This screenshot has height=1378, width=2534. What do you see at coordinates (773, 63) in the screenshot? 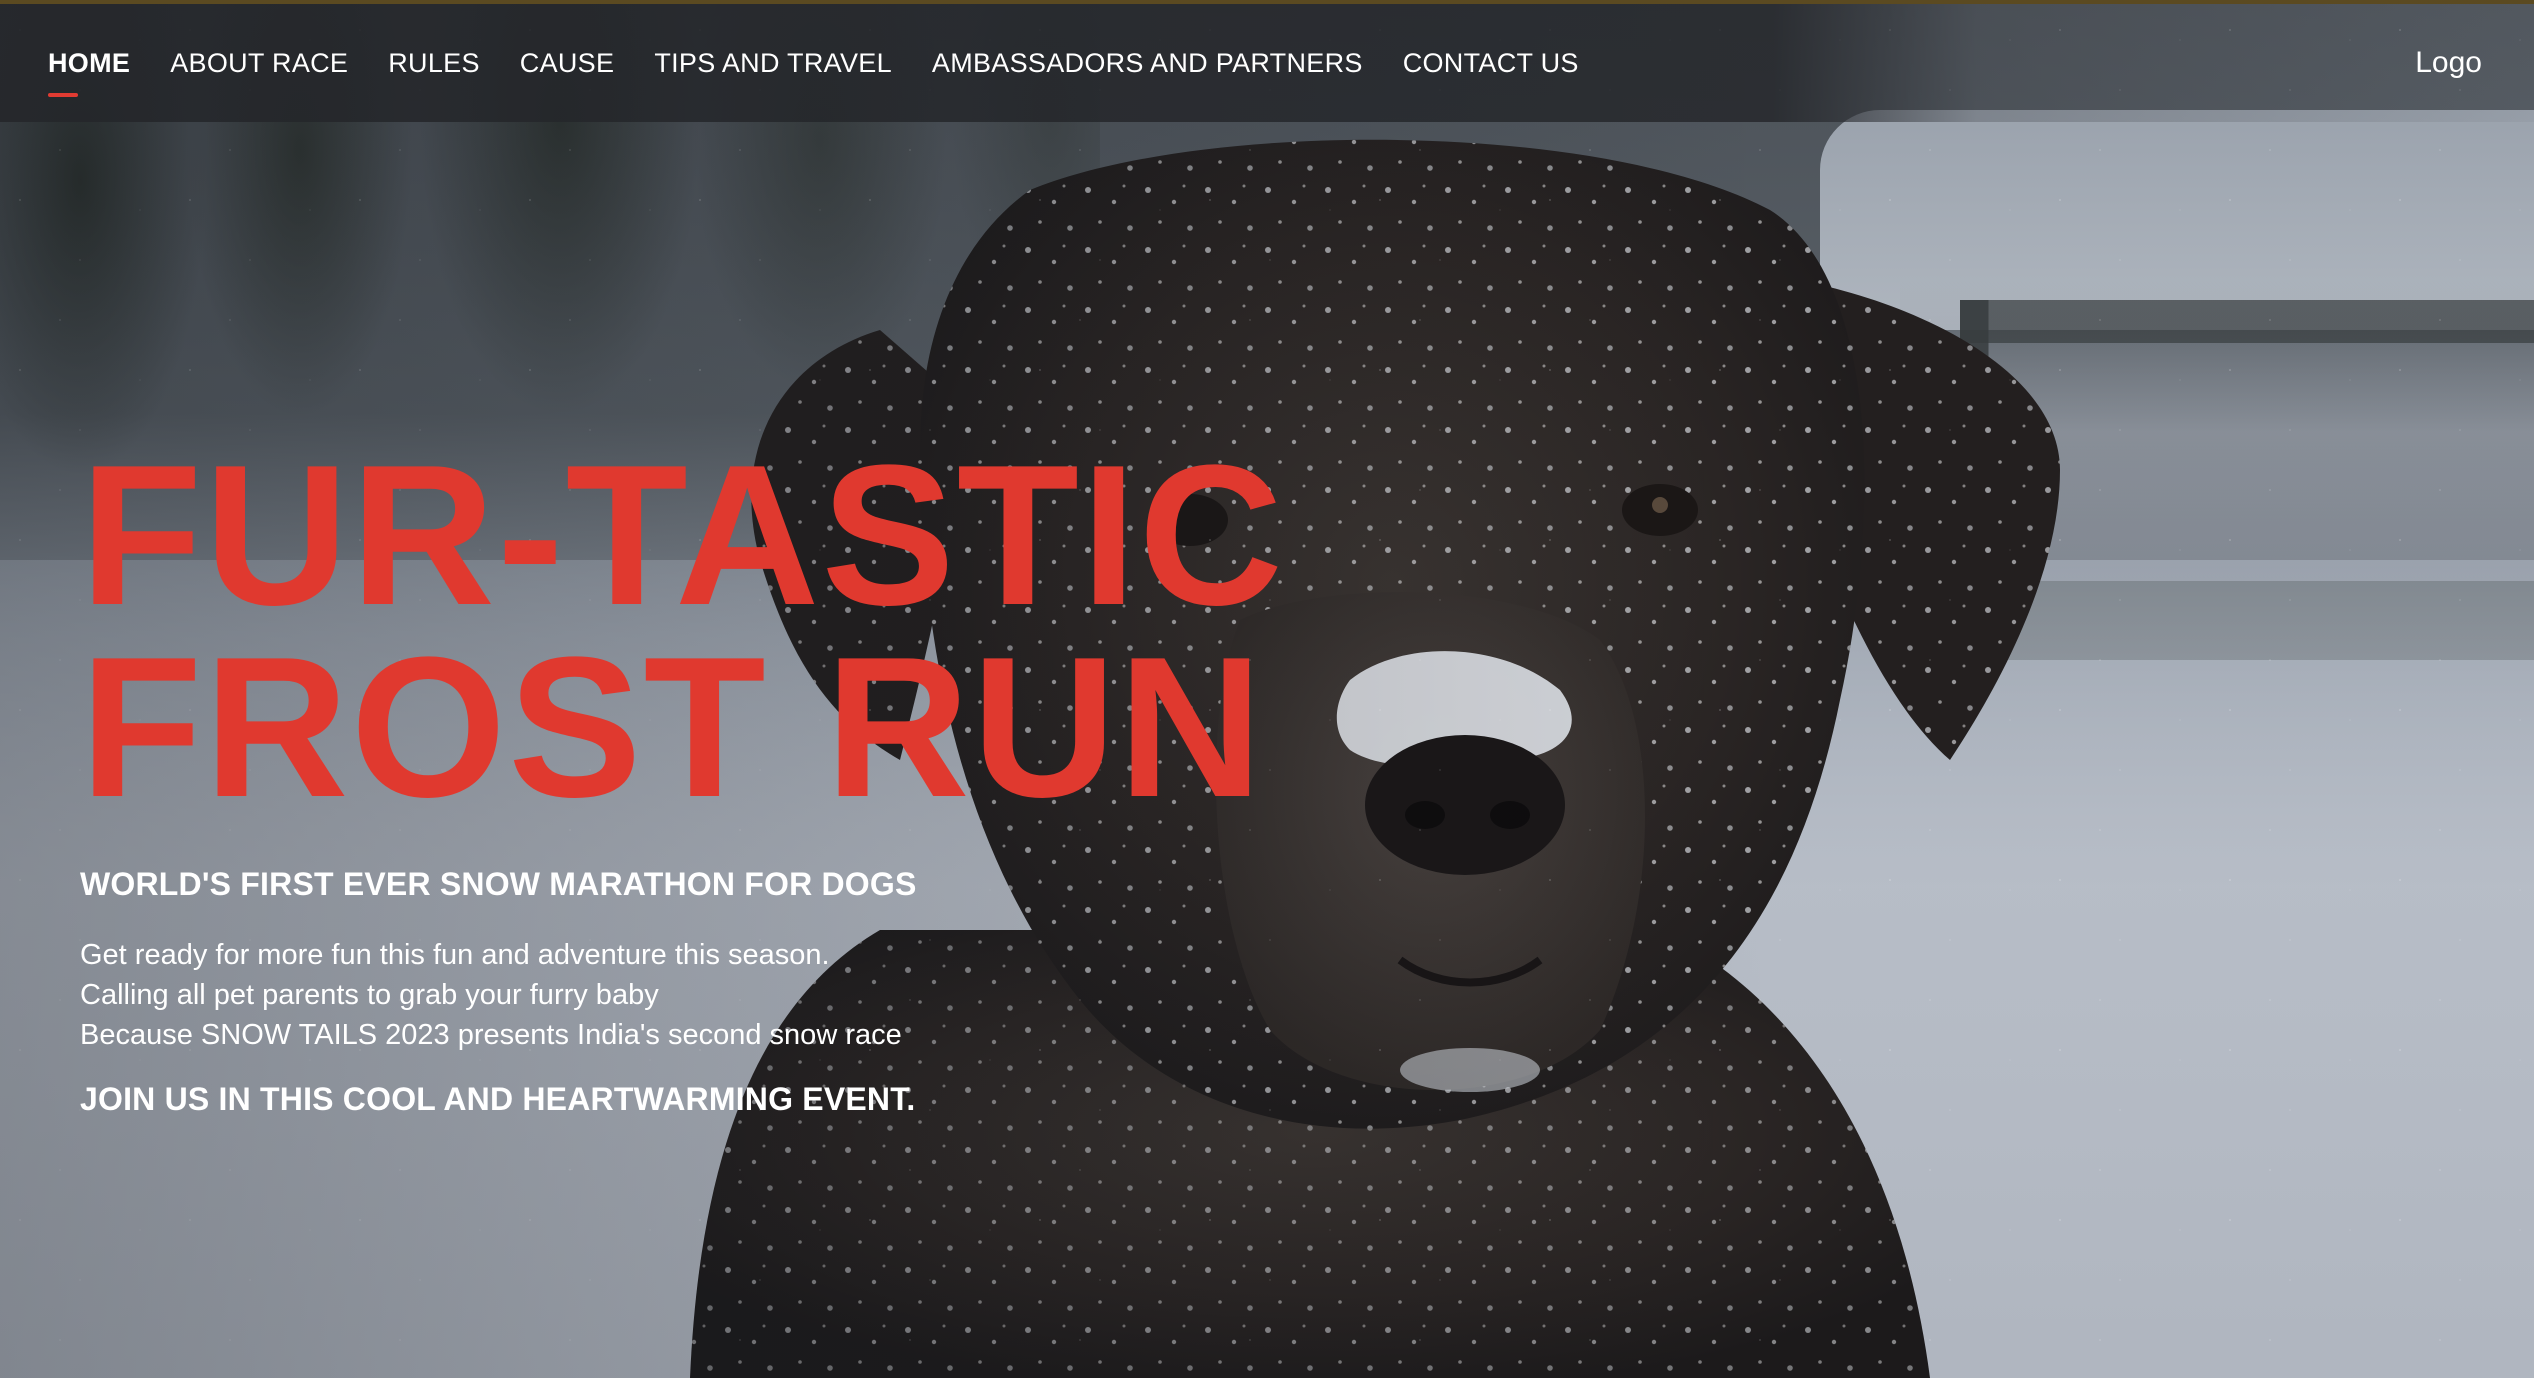
I see `nav-item-tips-and-travel: TIPS AND TRAVEL` at bounding box center [773, 63].